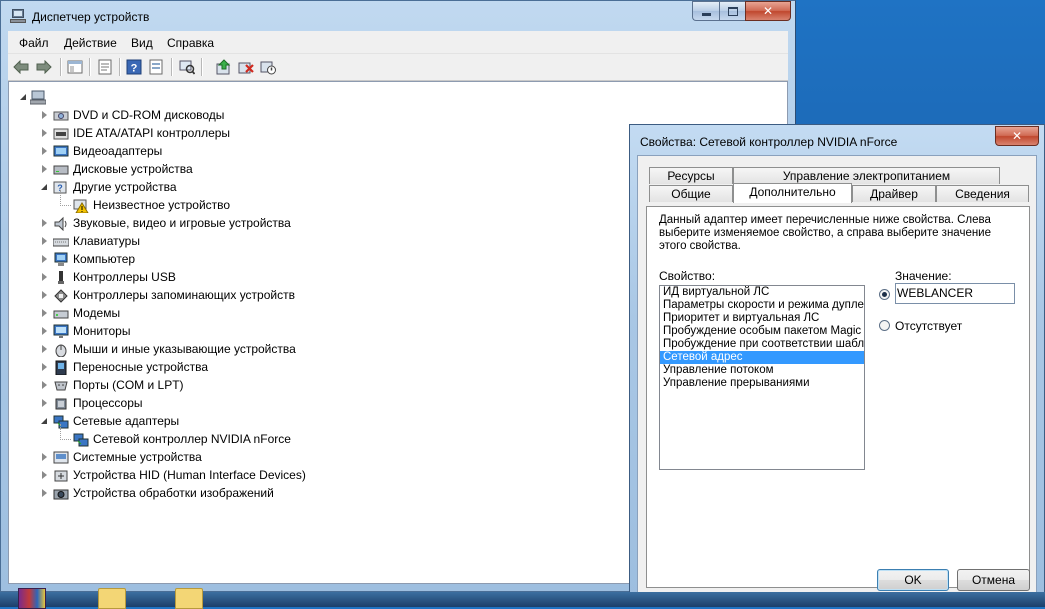 This screenshot has height=609, width=1045. What do you see at coordinates (894, 193) in the screenshot?
I see `tab-driver: Драйвер` at bounding box center [894, 193].